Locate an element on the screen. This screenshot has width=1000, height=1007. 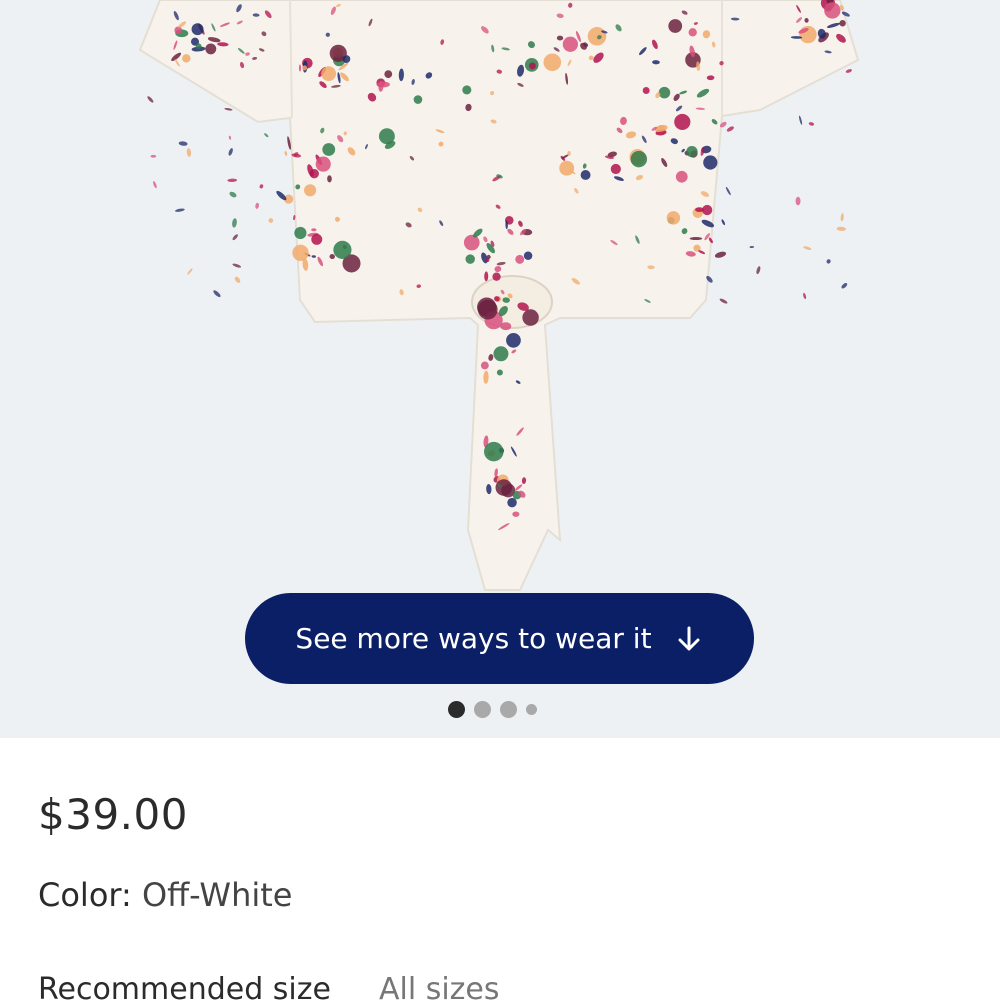
color-value: Off-White is located at coordinates (217, 895).